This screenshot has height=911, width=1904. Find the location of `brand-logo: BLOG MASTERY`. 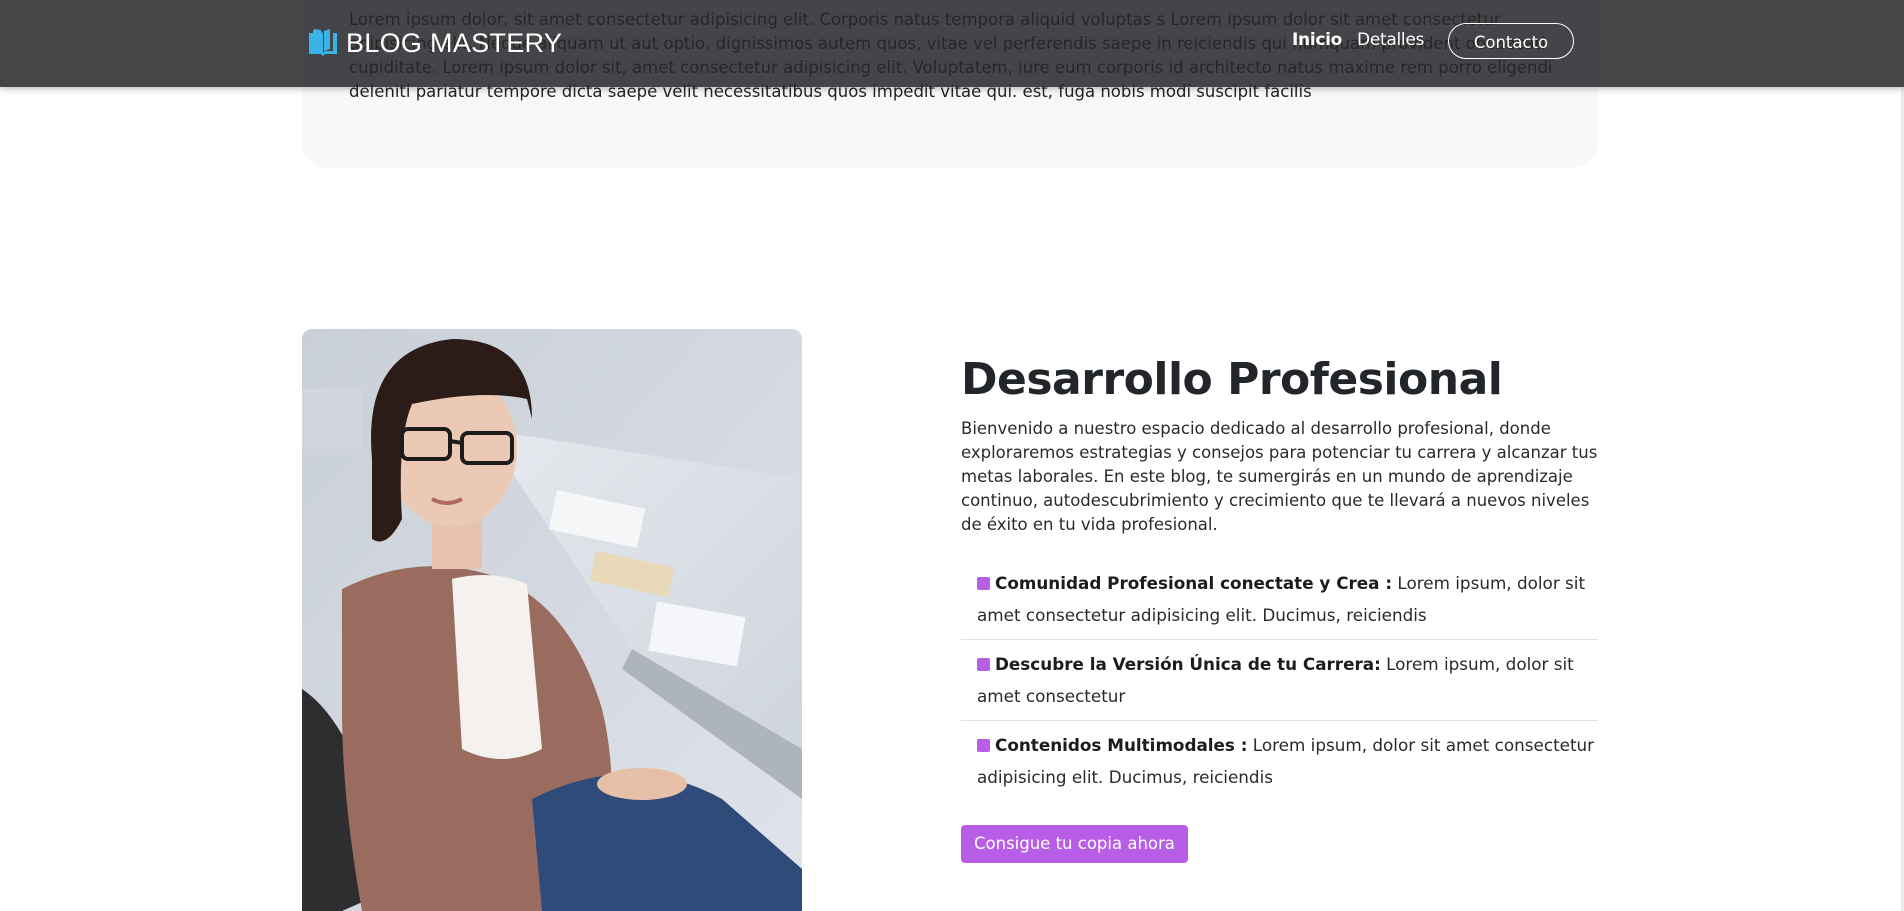

brand-logo: BLOG MASTERY is located at coordinates (434, 43).